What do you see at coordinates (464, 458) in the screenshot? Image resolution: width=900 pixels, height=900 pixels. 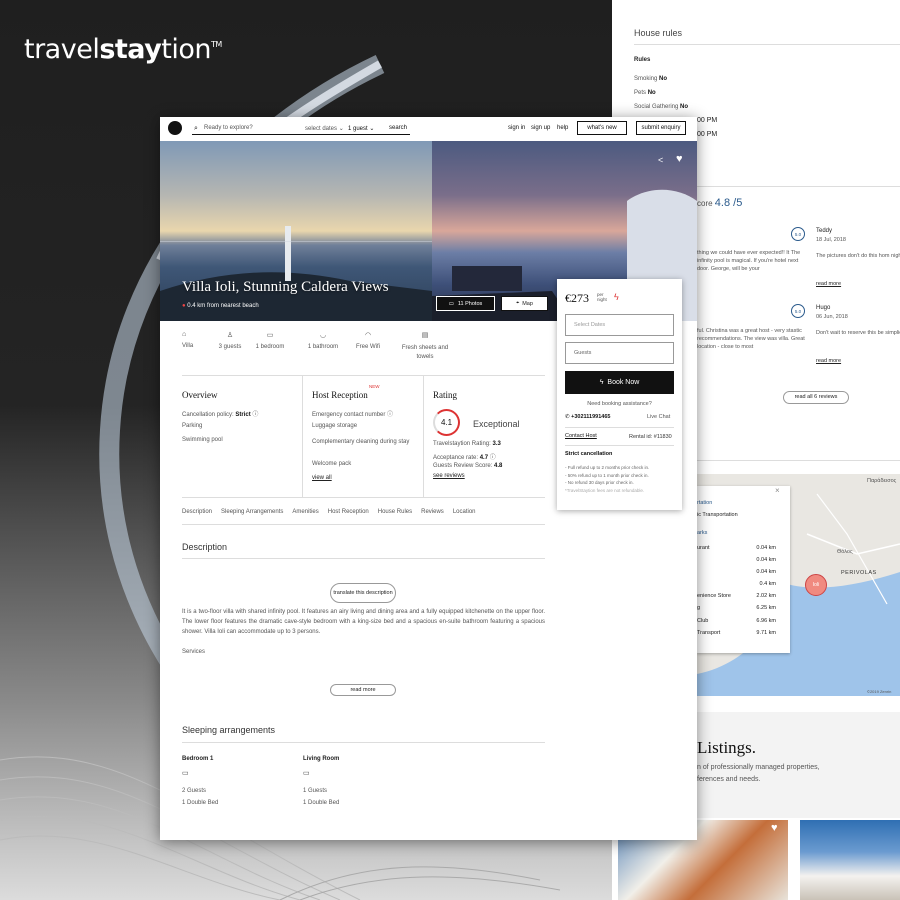 I see `rating-row: Acceptance rate: 4.7 ⓘ` at bounding box center [464, 458].